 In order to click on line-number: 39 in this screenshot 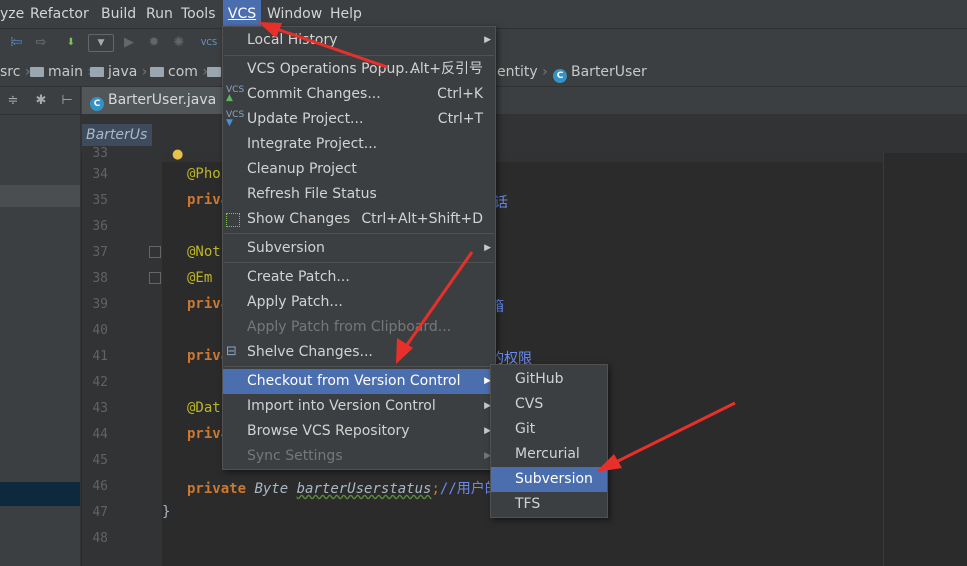, I will do `click(100, 304)`.